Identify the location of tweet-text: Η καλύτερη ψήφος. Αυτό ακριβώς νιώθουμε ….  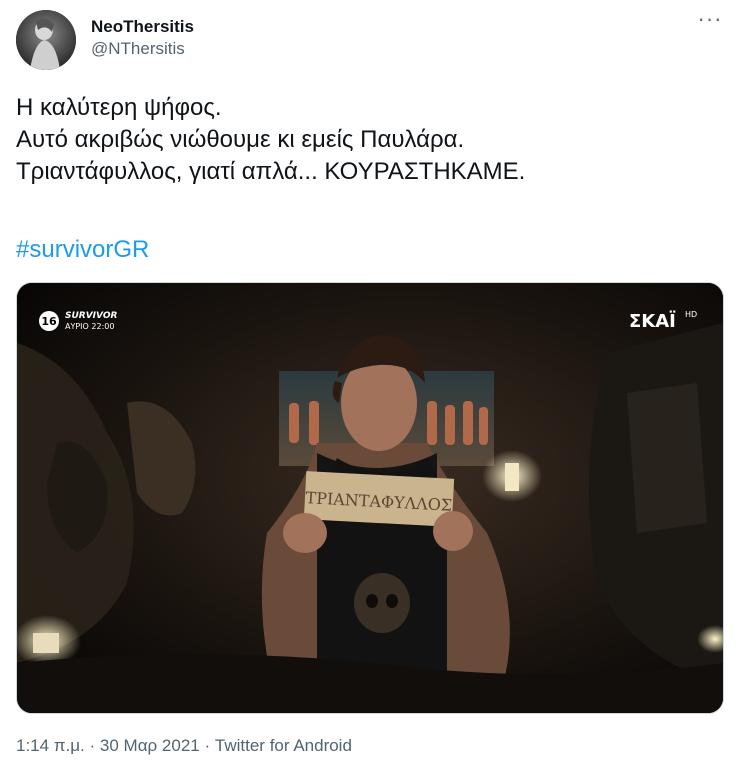
(370, 140).